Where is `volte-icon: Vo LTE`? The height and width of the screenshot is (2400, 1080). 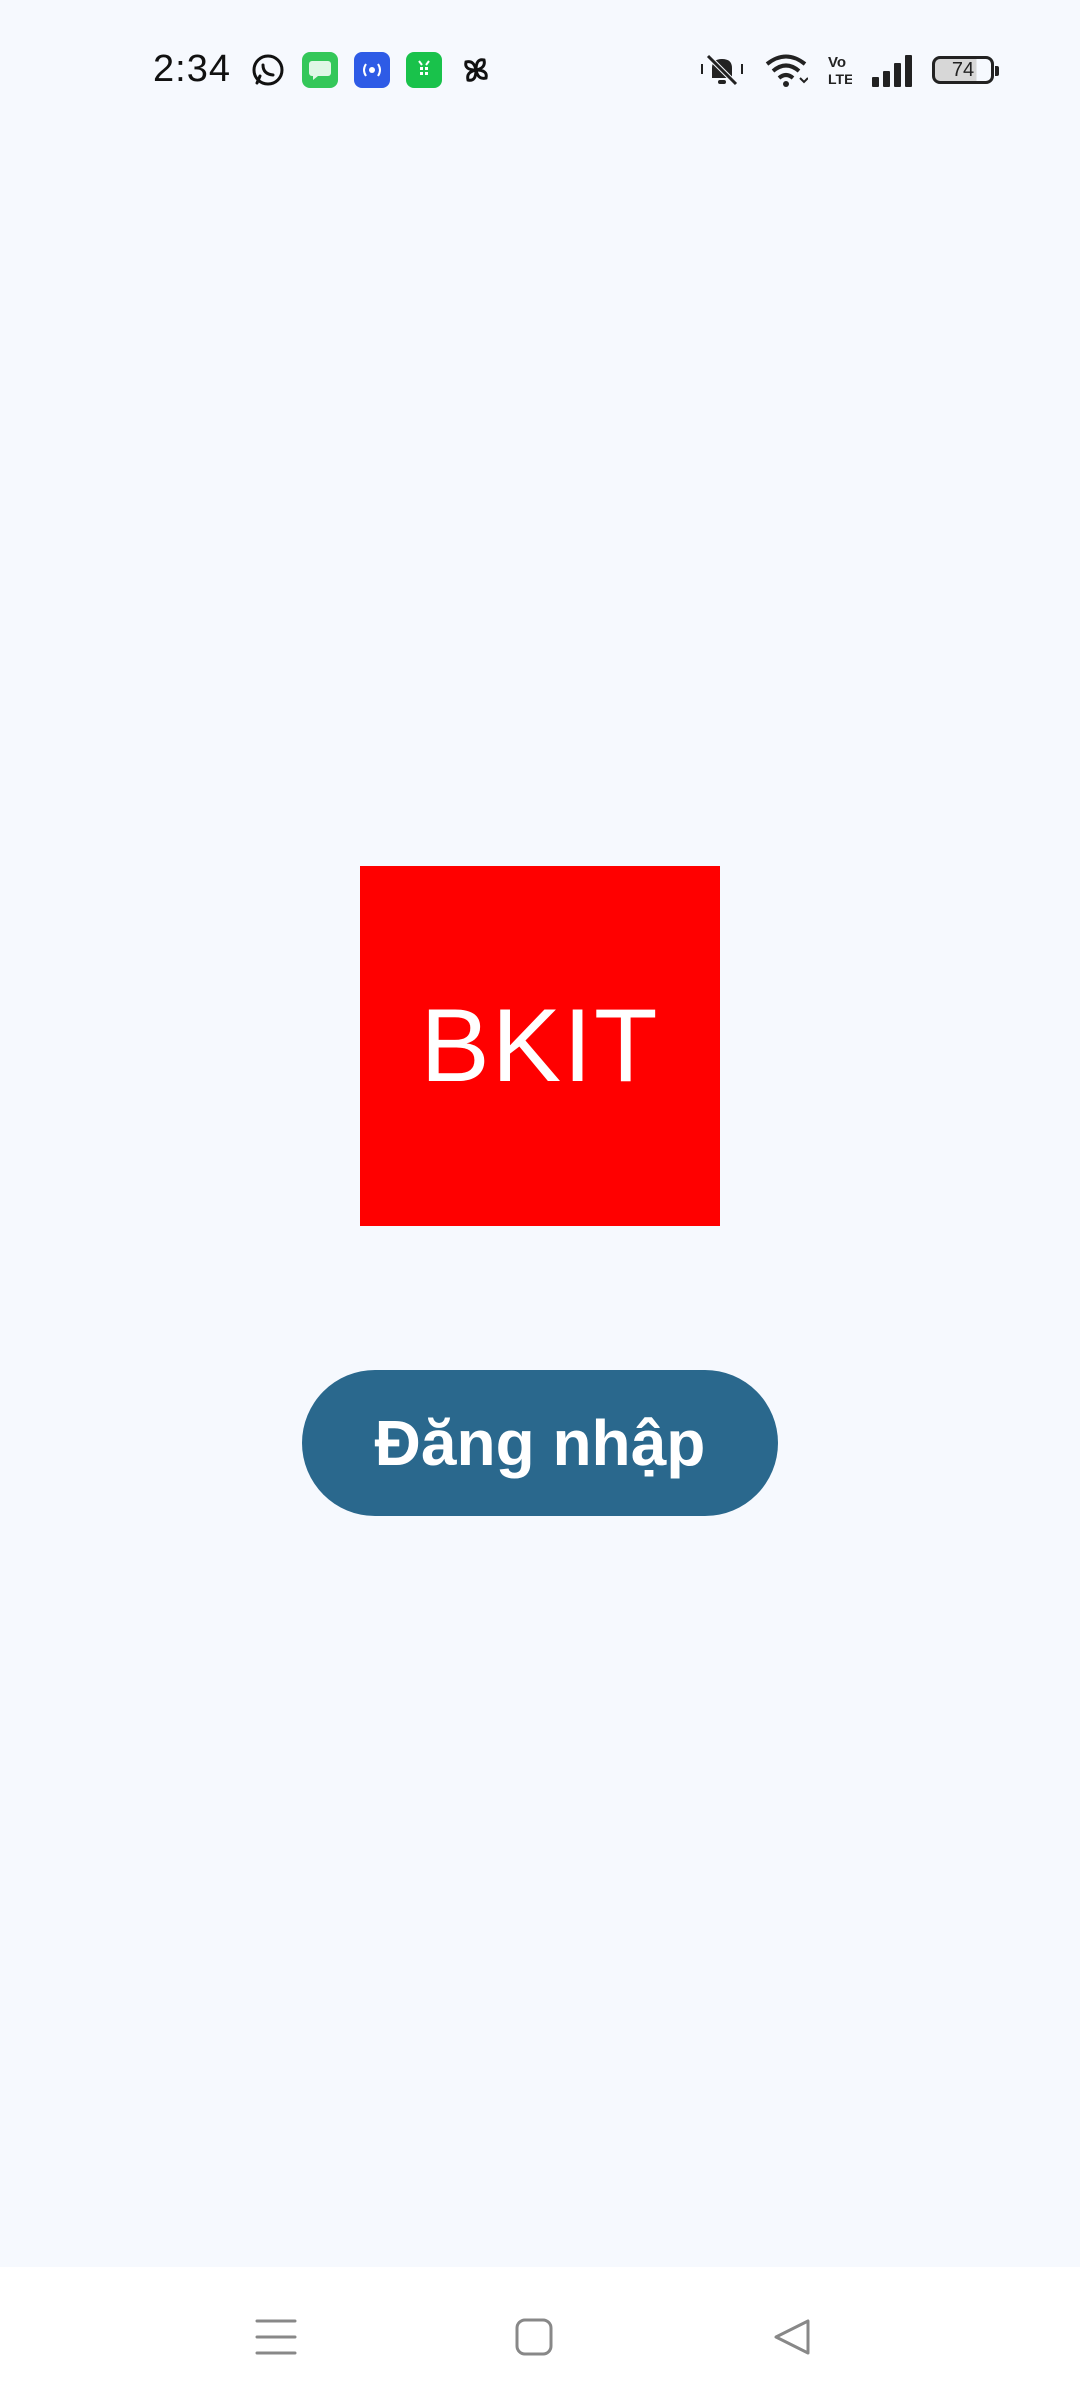 volte-icon: Vo LTE is located at coordinates (840, 70).